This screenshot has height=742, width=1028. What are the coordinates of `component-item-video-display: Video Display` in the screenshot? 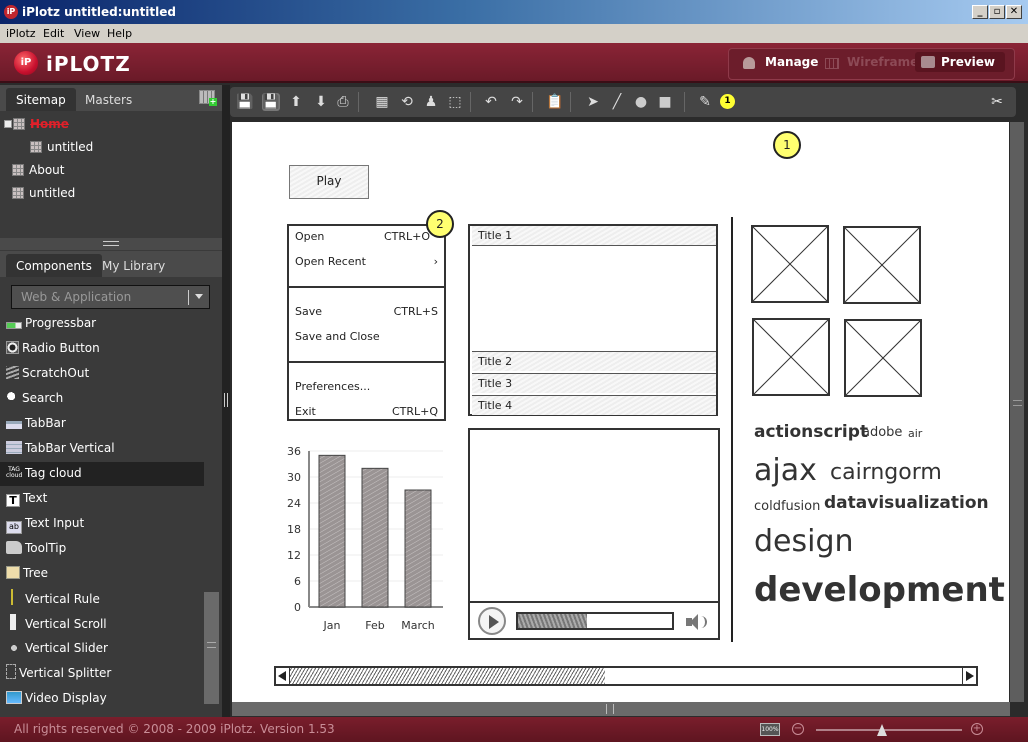 It's located at (102, 699).